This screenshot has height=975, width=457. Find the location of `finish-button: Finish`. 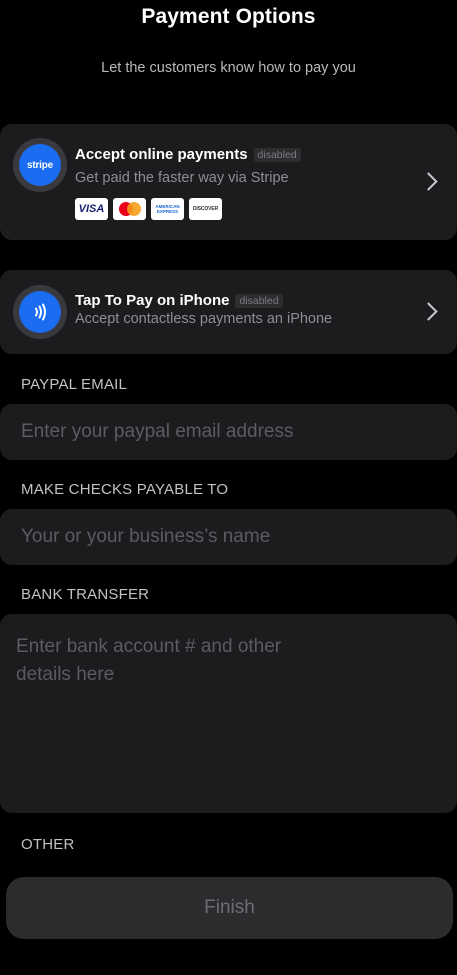

finish-button: Finish is located at coordinates (229, 908).